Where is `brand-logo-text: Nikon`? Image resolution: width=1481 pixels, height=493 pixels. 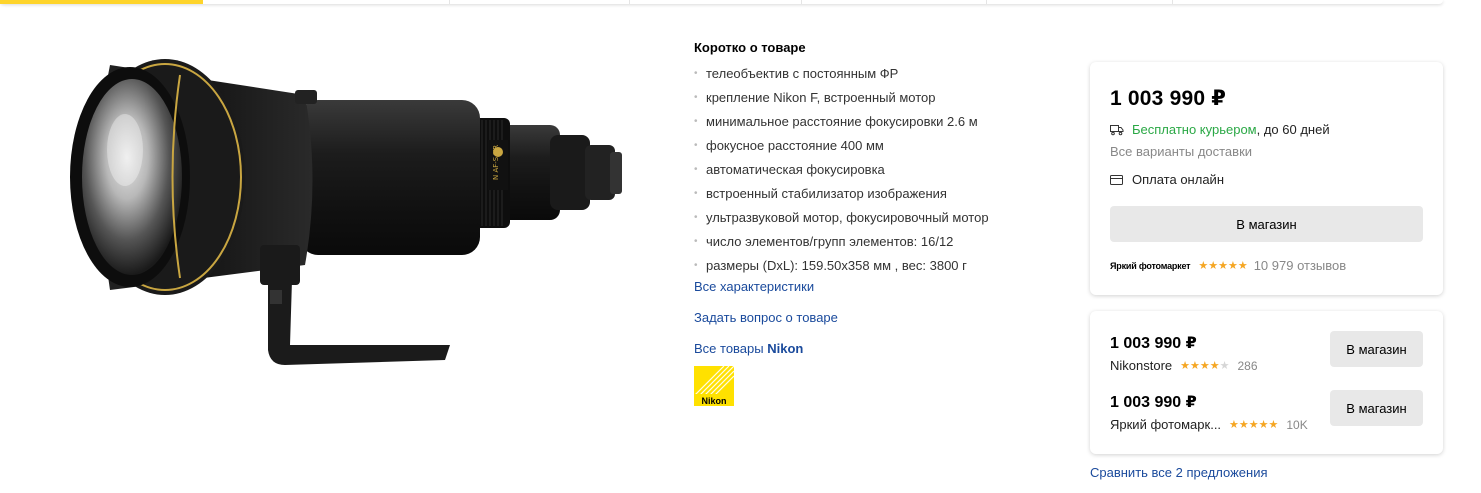
brand-logo-text: Nikon is located at coordinates (713, 401).